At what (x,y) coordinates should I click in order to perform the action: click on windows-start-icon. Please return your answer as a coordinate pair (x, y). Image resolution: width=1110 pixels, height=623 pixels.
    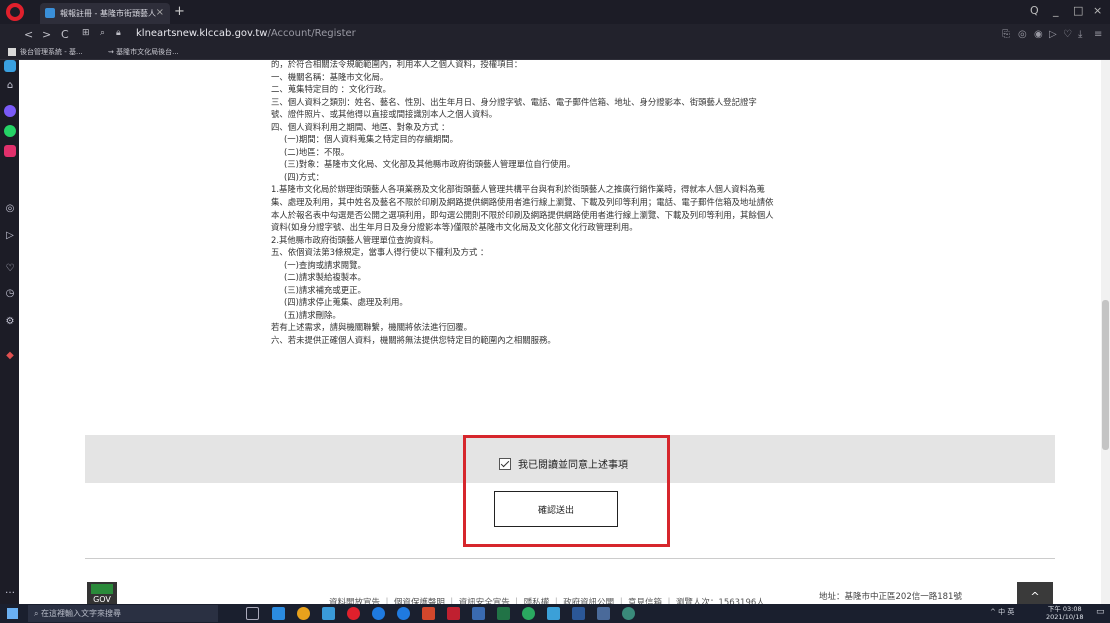
    Looking at the image, I should click on (12, 613).